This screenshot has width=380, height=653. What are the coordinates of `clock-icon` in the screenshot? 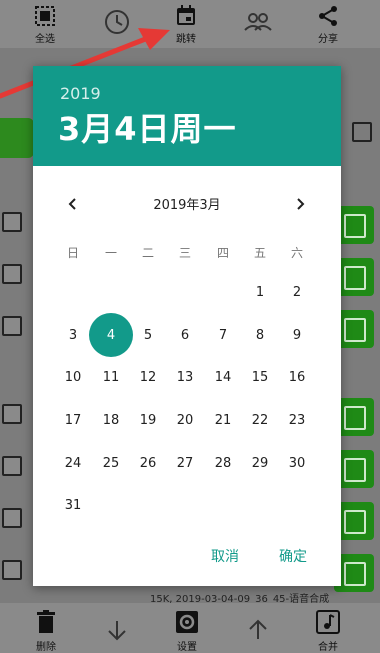 It's located at (117, 22).